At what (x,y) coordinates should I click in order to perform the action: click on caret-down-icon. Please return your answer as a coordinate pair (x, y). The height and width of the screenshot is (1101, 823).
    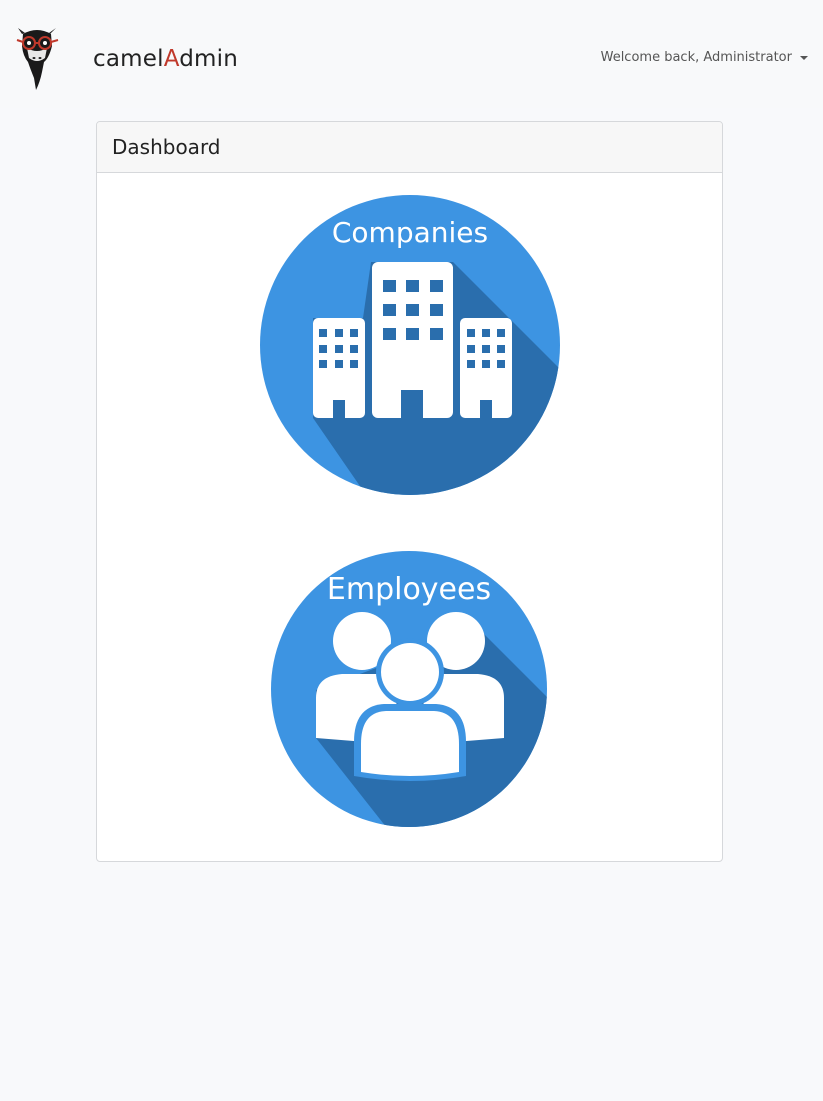
    Looking at the image, I should click on (804, 57).